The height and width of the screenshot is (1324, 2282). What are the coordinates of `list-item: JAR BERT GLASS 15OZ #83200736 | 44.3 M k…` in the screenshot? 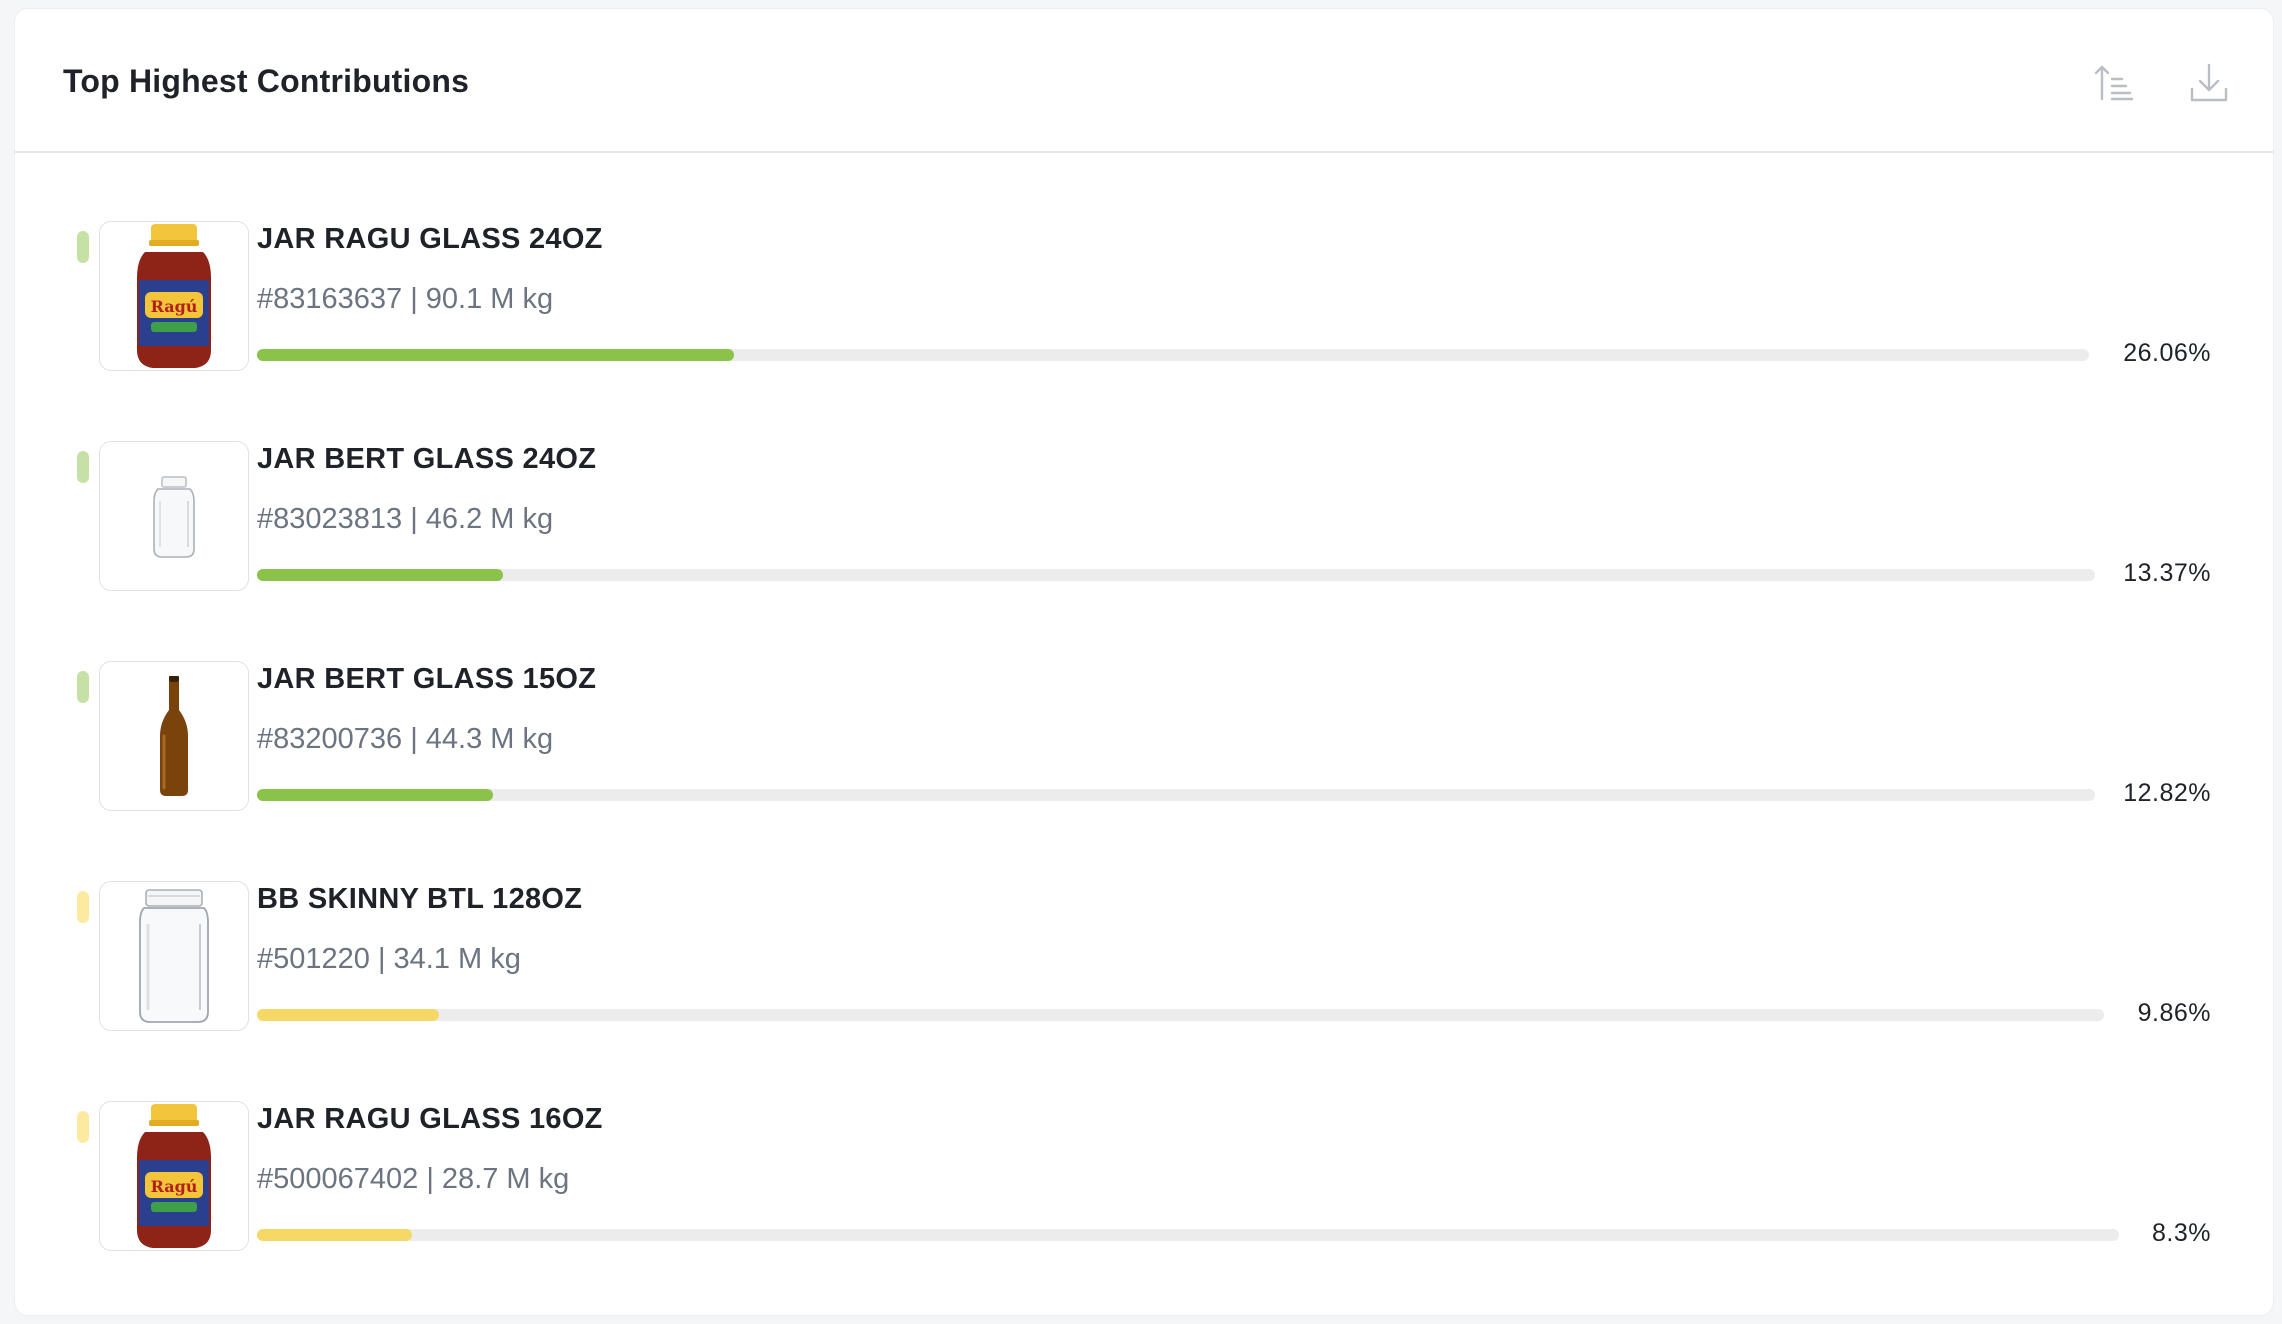 It's located at (1144, 746).